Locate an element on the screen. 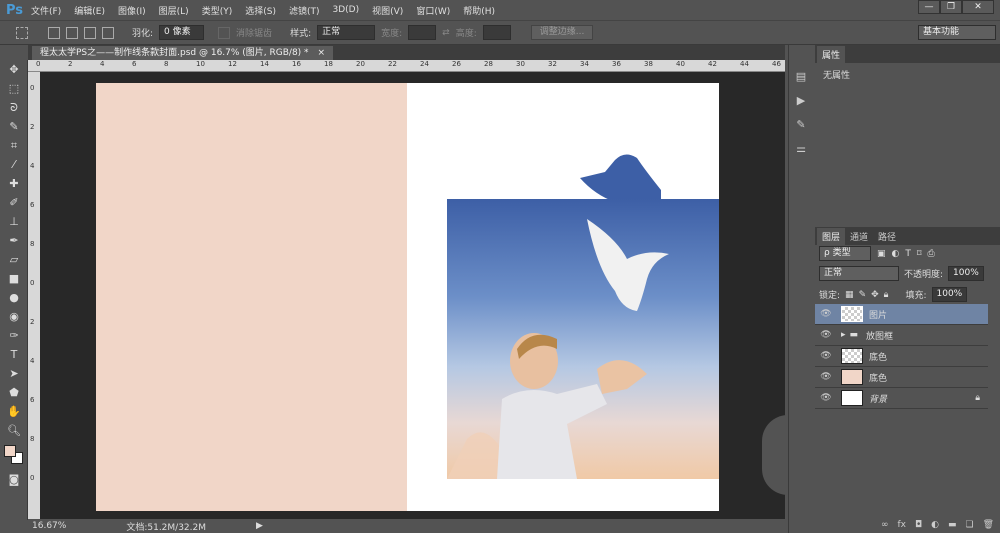 Image resolution: width=1000 pixels, height=533 pixels. adjustments-panel-icon: ⚌ is located at coordinates (801, 149).